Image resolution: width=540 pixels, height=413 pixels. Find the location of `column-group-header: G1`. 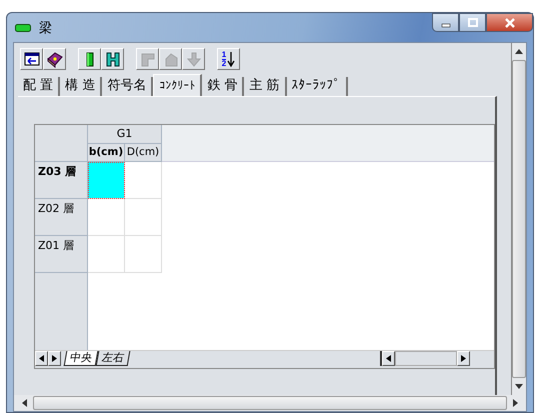

column-group-header: G1 is located at coordinates (125, 134).